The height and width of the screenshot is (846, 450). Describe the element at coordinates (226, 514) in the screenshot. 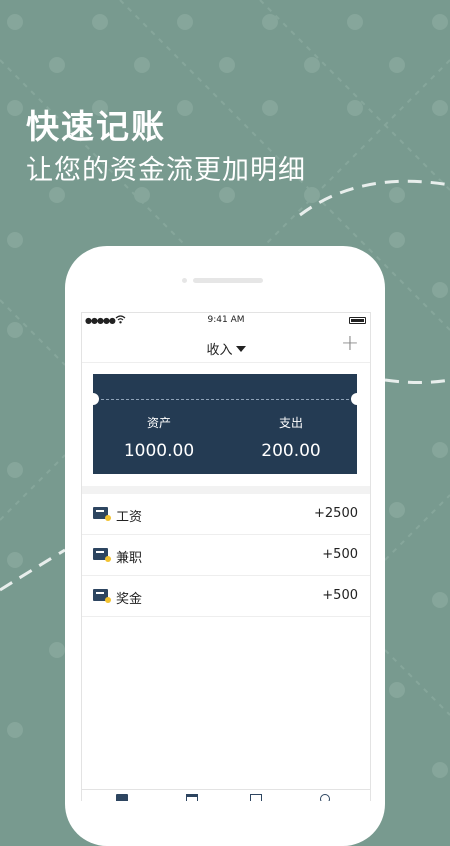

I see `list-item: 工资 +2500` at that location.